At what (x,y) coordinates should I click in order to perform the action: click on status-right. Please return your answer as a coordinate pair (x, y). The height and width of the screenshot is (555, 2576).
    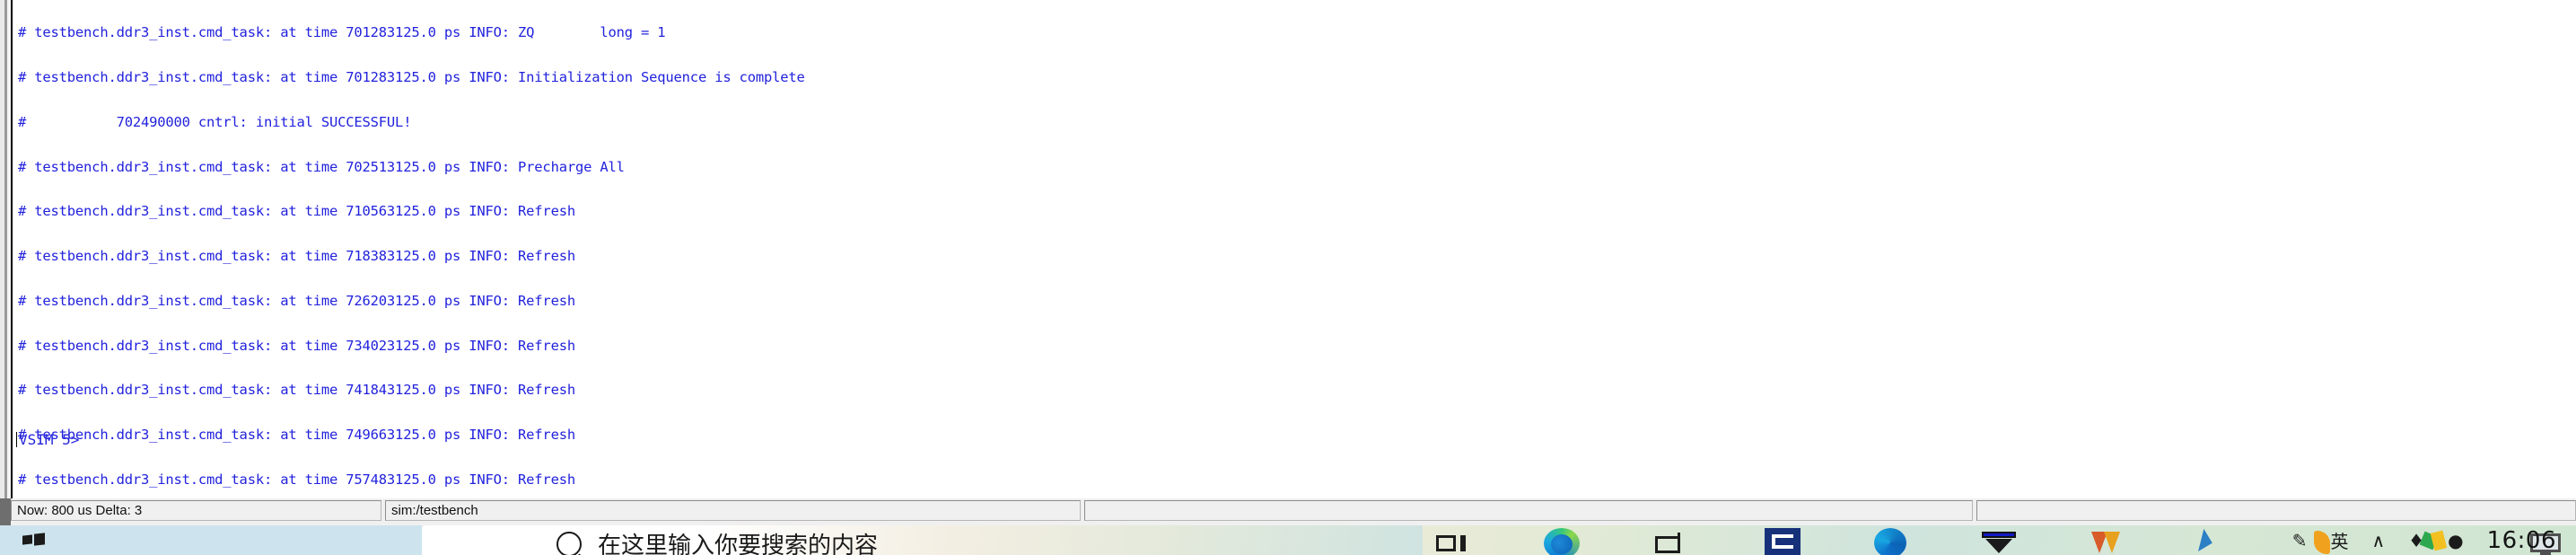
    Looking at the image, I should click on (2276, 510).